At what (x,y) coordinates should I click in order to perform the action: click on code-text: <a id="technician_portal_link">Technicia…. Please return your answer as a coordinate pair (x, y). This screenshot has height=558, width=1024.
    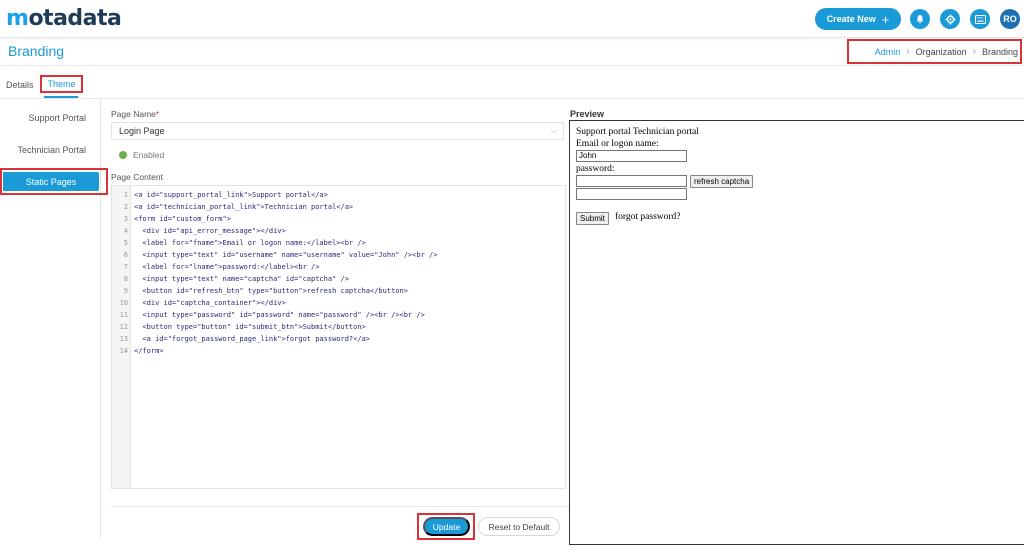
    Looking at the image, I should click on (244, 207).